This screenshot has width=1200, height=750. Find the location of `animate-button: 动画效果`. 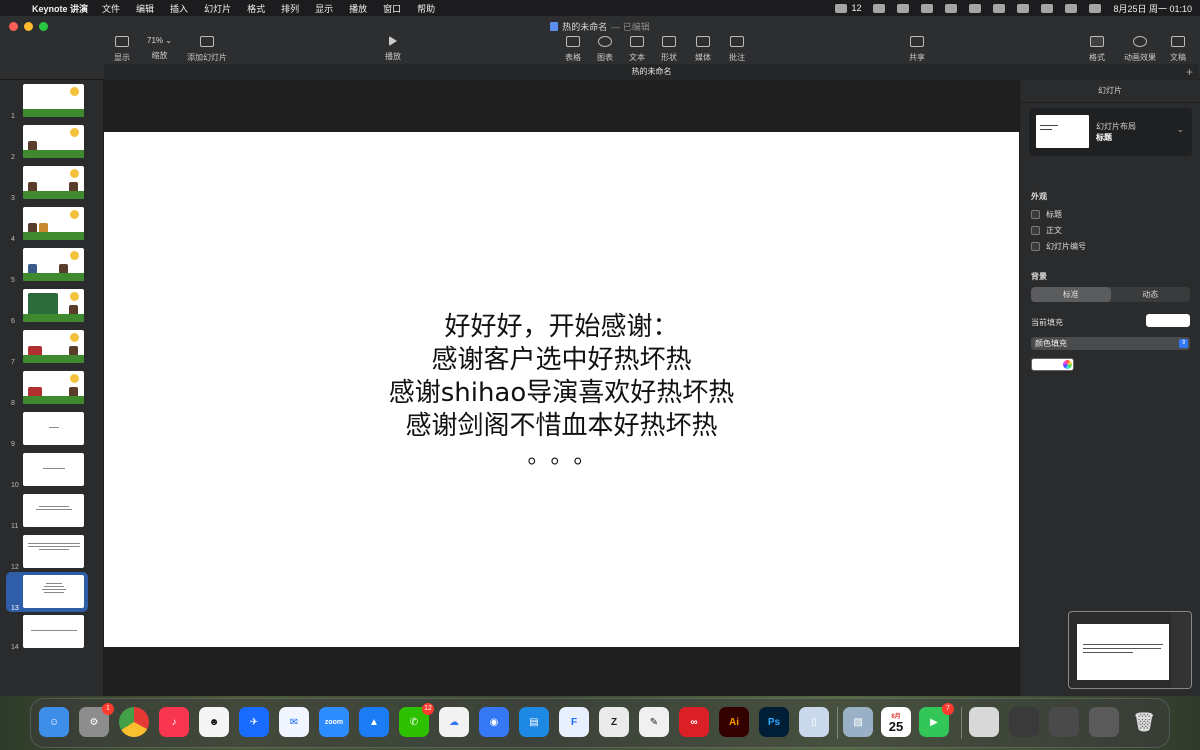

animate-button: 动画效果 is located at coordinates (1140, 49).